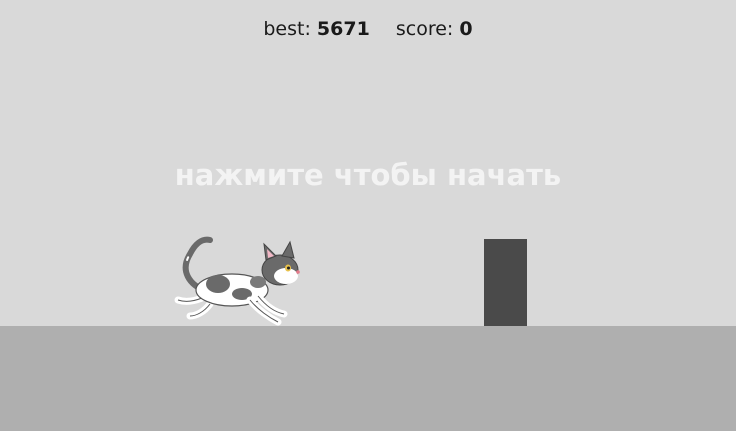 The height and width of the screenshot is (431, 736). I want to click on obstacle-block, so click(505, 282).